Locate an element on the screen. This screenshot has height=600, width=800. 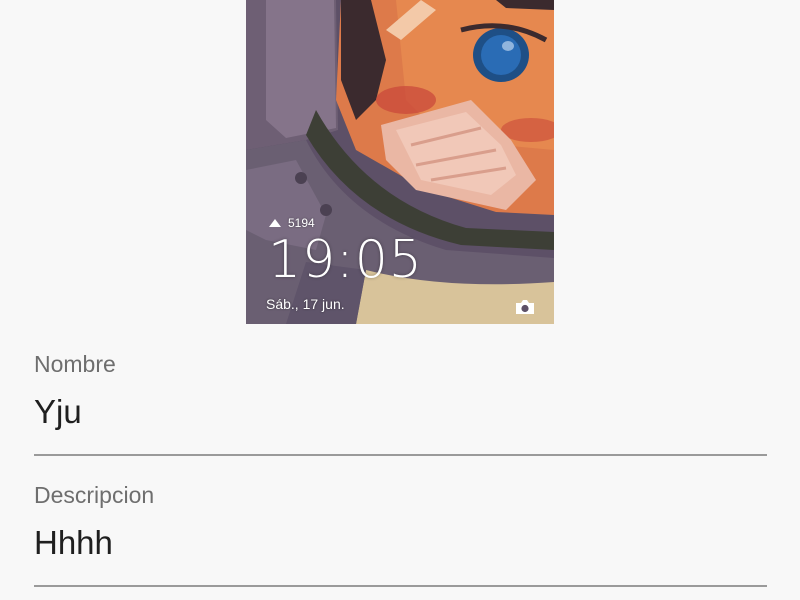
description-field-underline is located at coordinates (400, 586).